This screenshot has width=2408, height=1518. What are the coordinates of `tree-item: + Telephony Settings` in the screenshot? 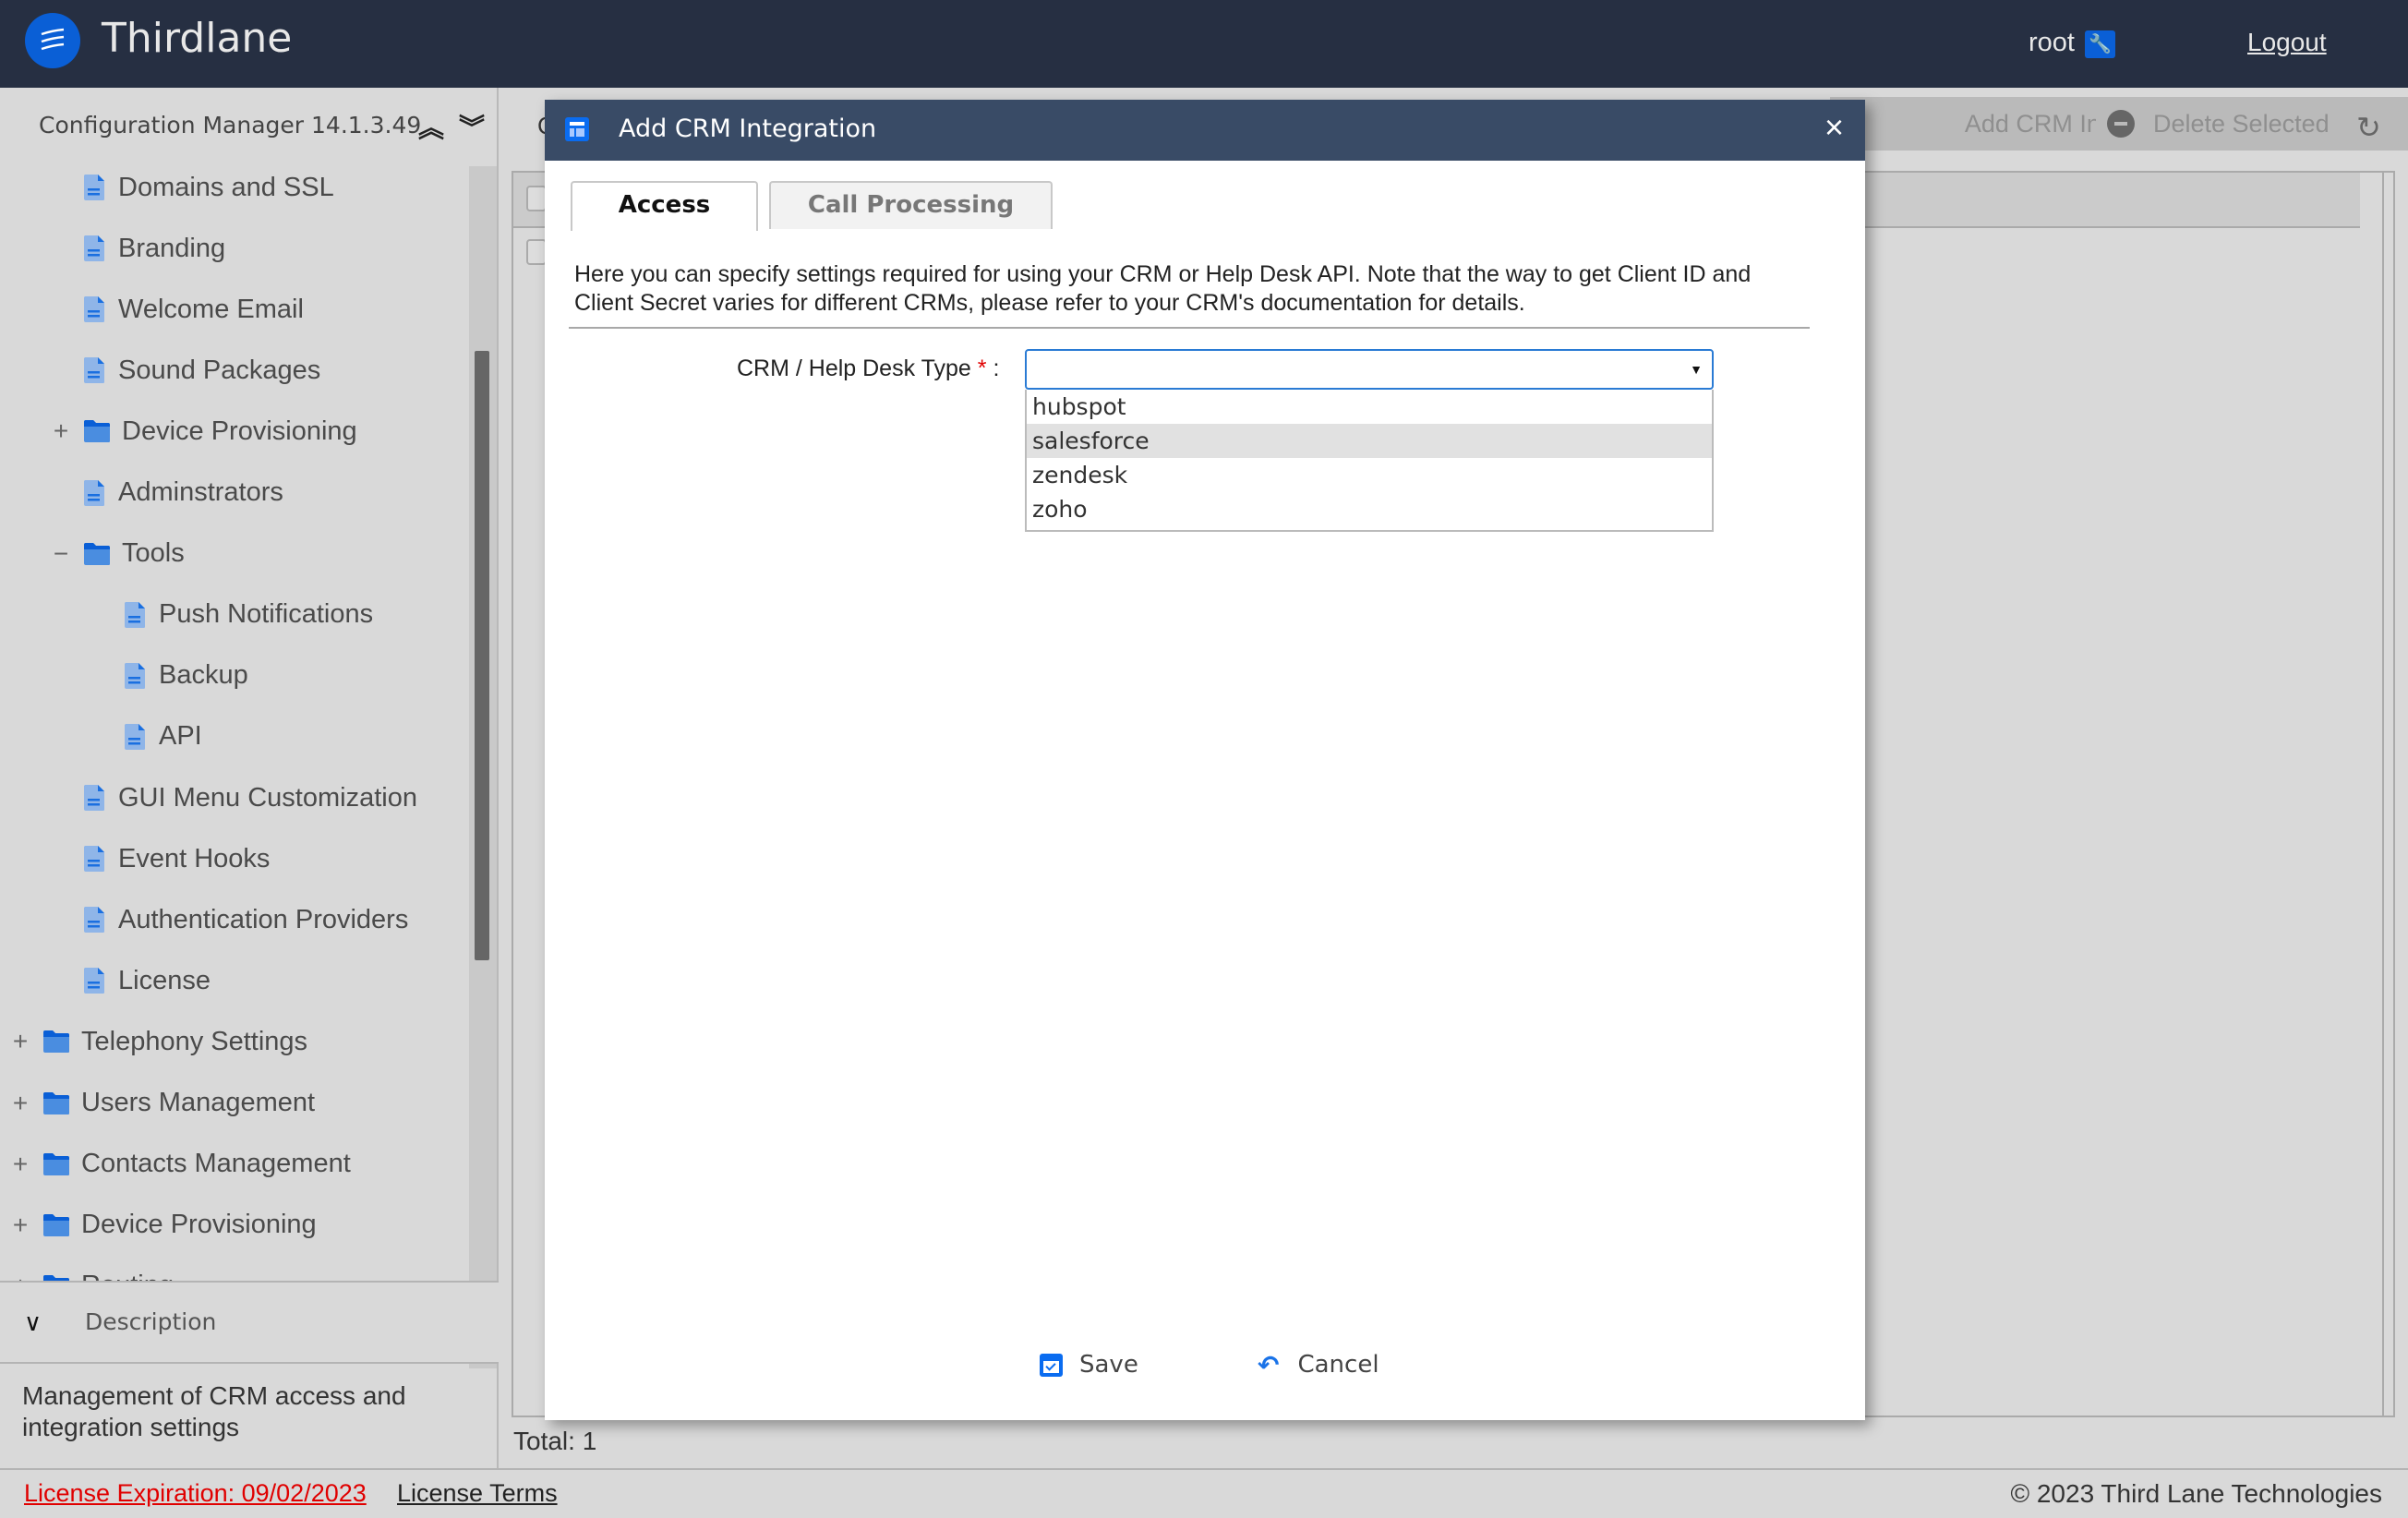 It's located at (160, 1041).